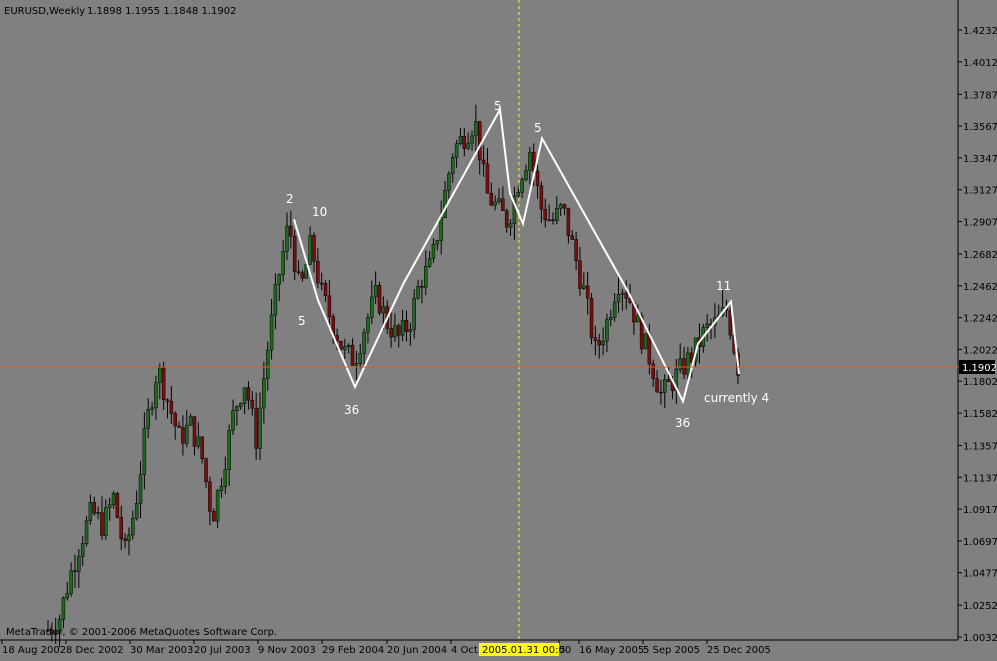 This screenshot has height=661, width=997. I want to click on annotation-label: 5, so click(538, 128).